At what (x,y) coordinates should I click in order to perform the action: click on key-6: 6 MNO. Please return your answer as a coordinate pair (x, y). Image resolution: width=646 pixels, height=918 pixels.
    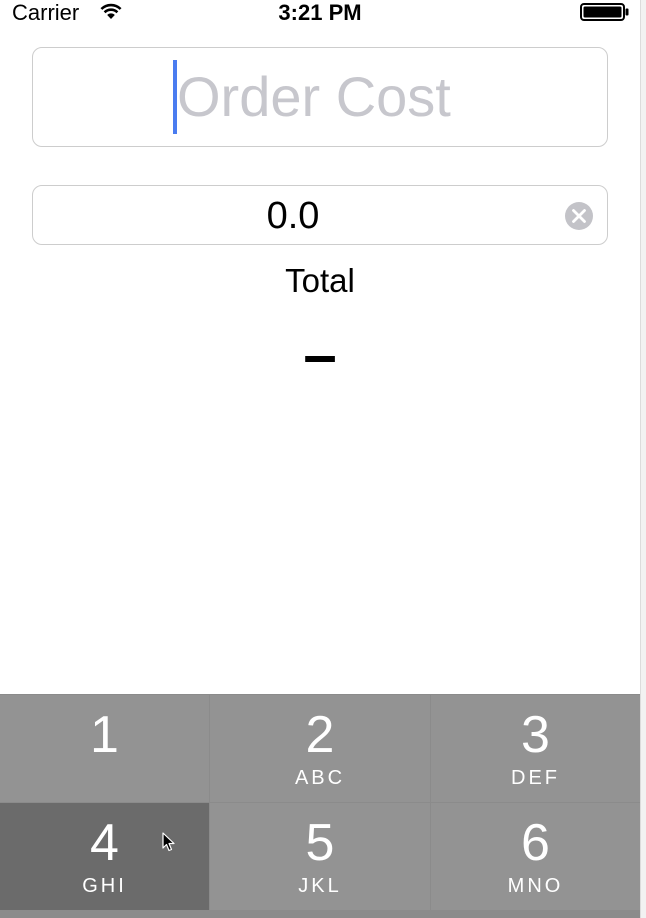
    Looking at the image, I should click on (535, 856).